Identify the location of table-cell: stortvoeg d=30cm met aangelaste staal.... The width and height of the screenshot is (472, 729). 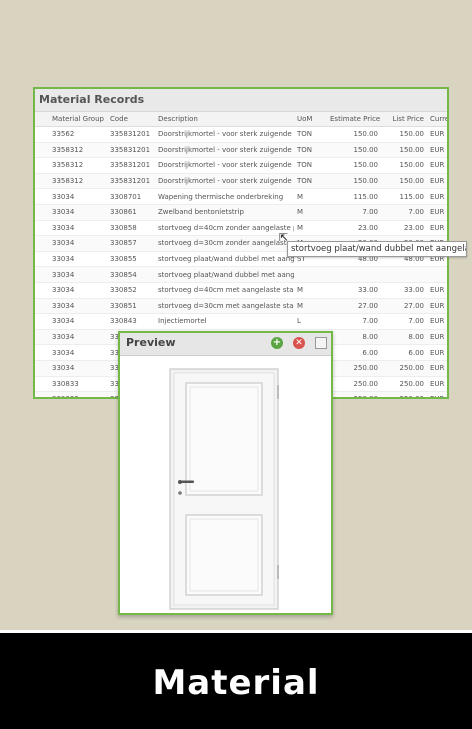
(224, 306).